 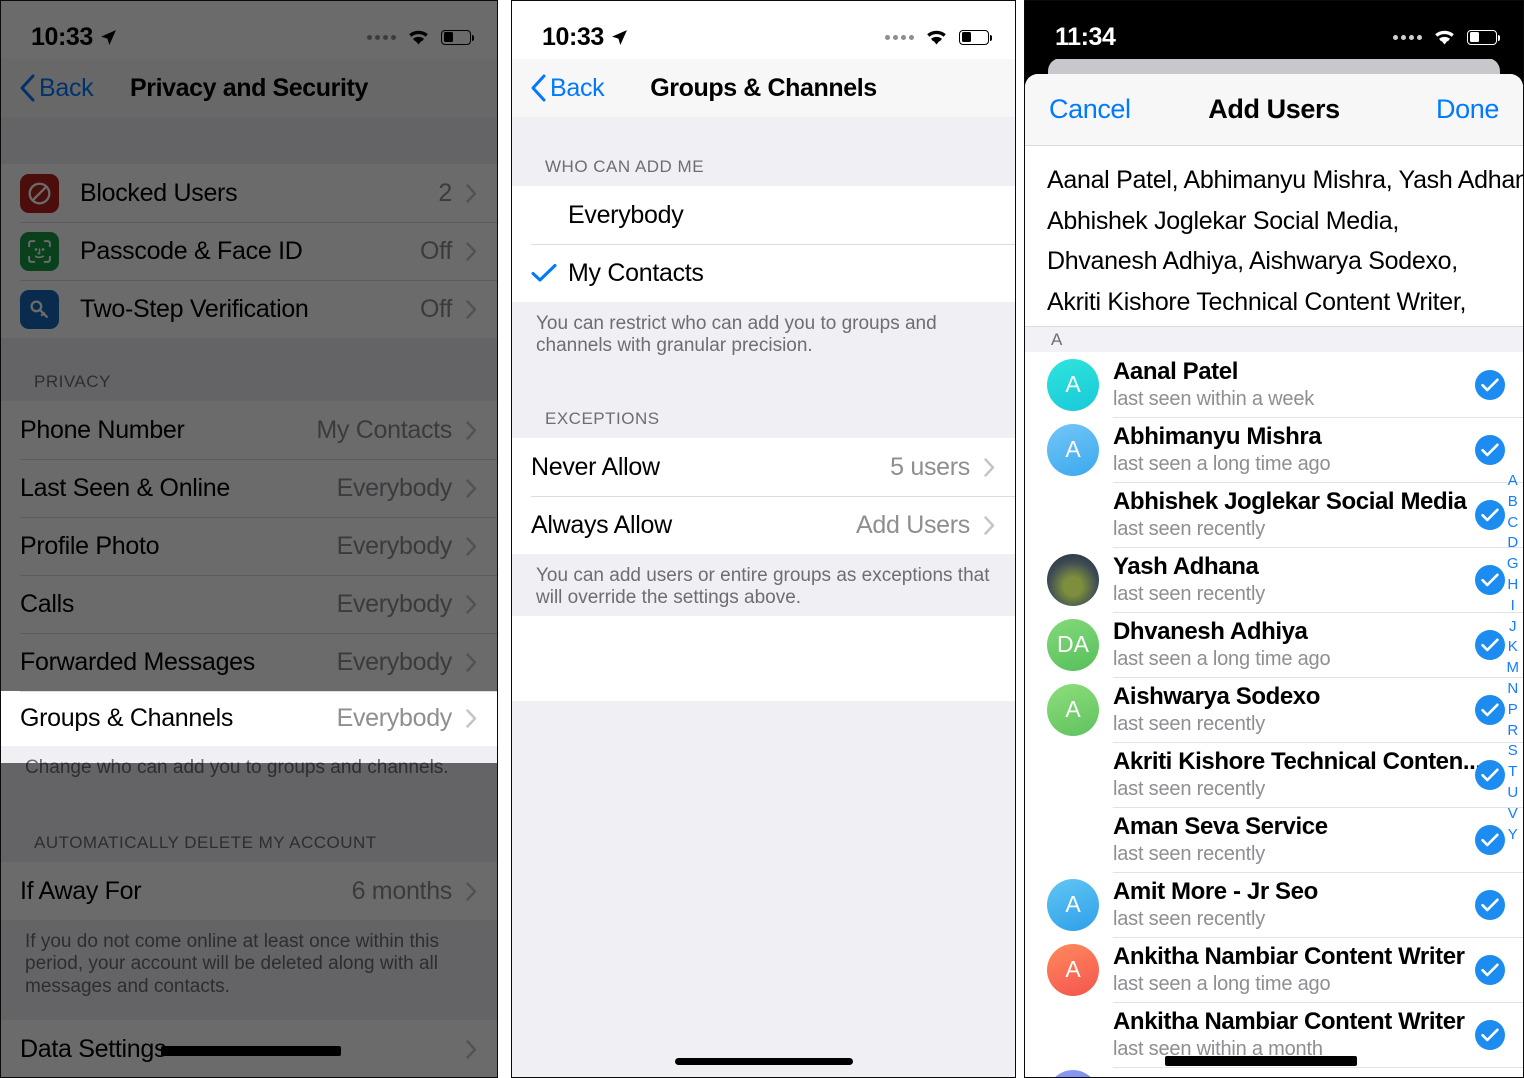 I want to click on row-value: Everybody, so click(x=394, y=545).